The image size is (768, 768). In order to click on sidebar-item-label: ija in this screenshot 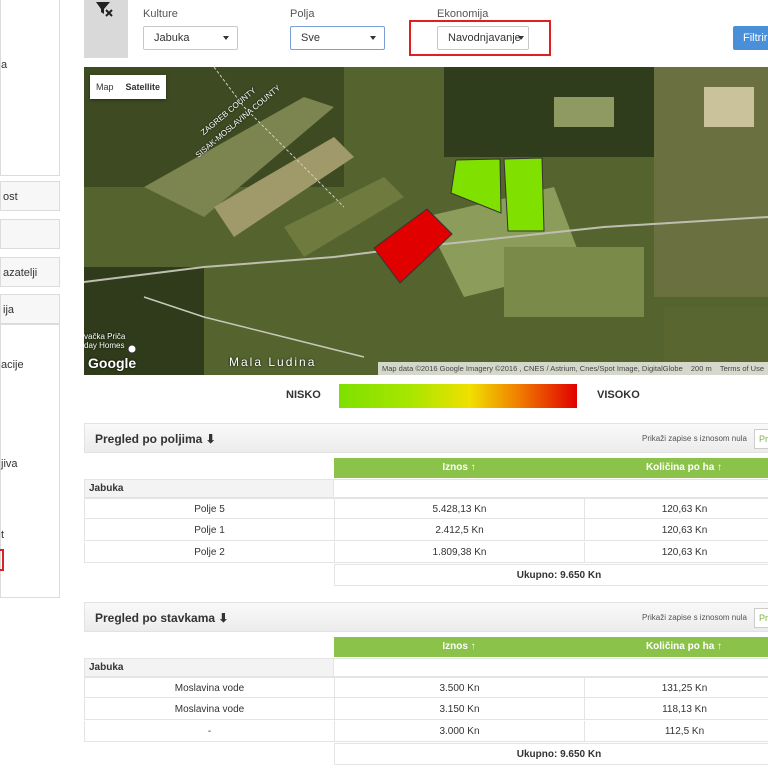, I will do `click(9, 310)`.